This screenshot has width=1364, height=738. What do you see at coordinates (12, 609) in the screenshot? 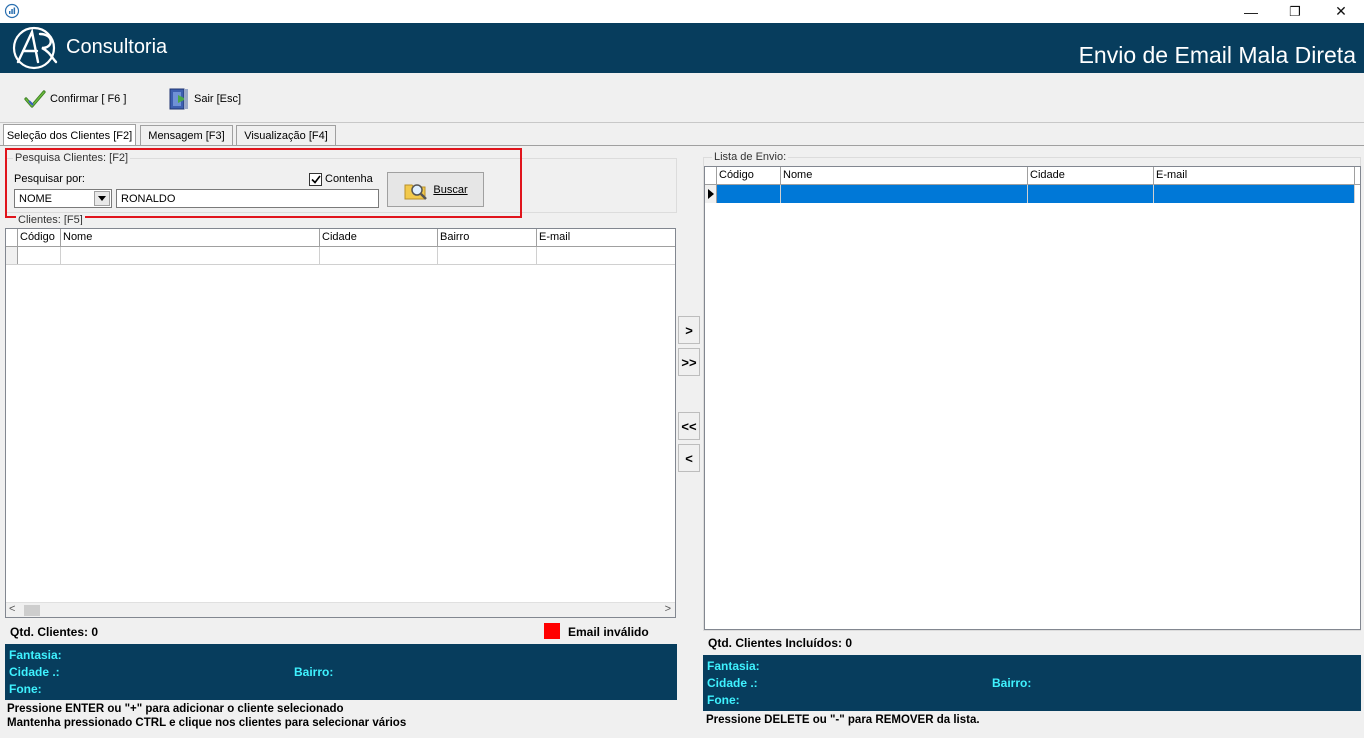
I see `scroll-left-icon: <` at bounding box center [12, 609].